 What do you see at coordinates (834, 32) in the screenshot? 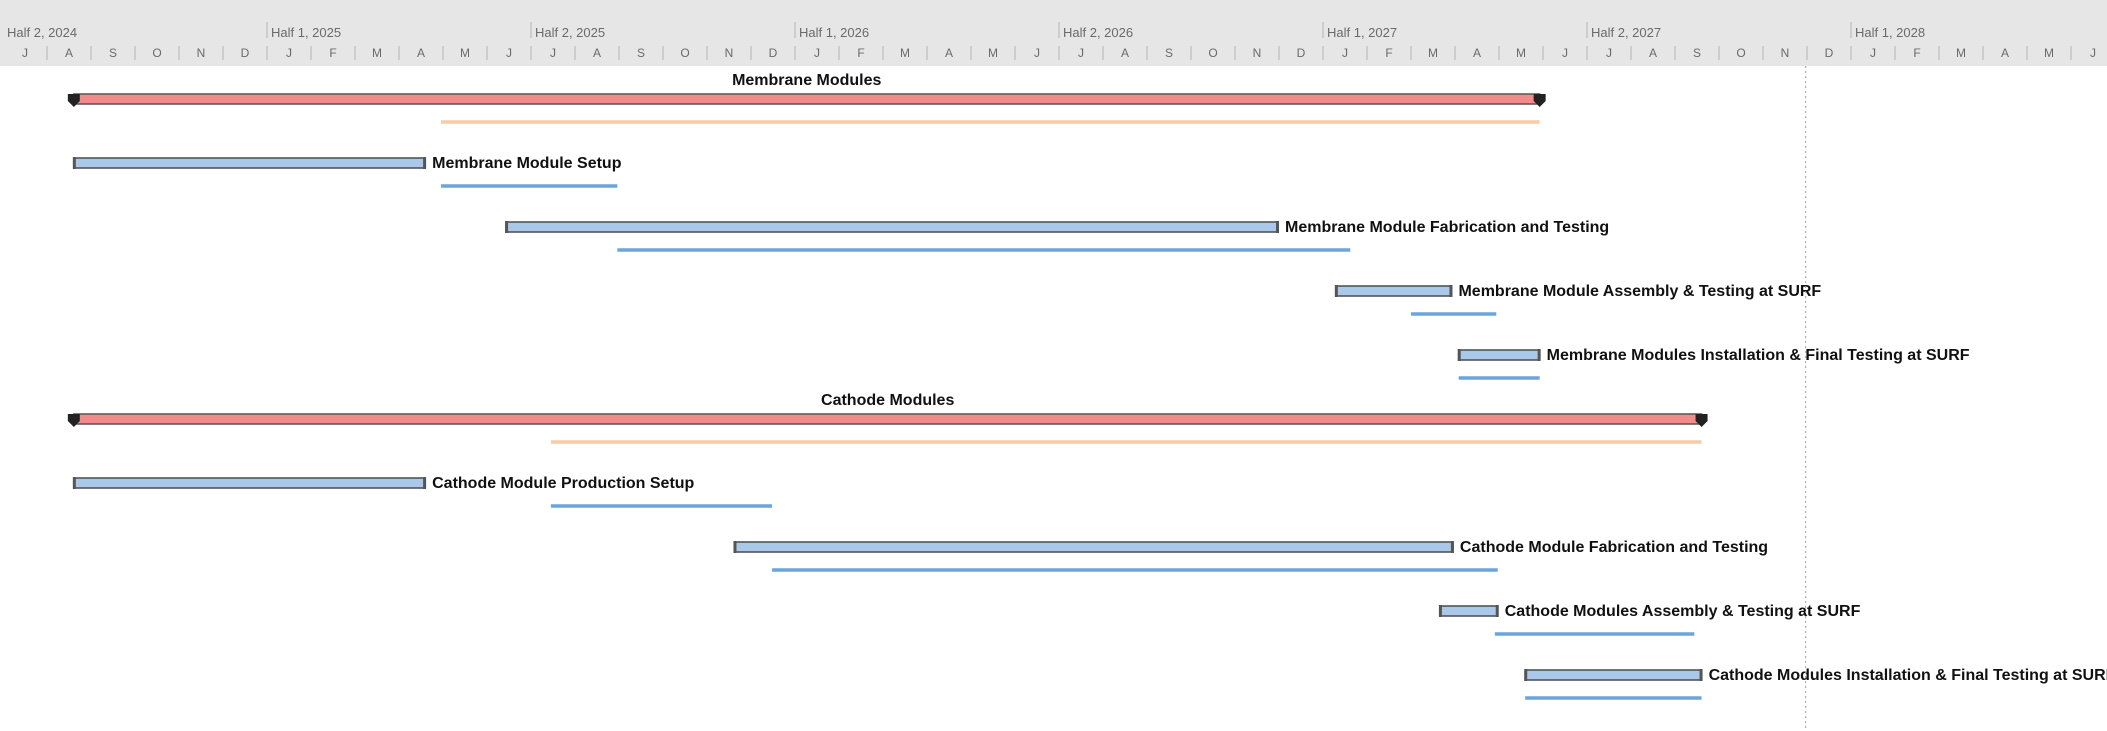
I see `half-year-label: Half 1, 2026` at bounding box center [834, 32].